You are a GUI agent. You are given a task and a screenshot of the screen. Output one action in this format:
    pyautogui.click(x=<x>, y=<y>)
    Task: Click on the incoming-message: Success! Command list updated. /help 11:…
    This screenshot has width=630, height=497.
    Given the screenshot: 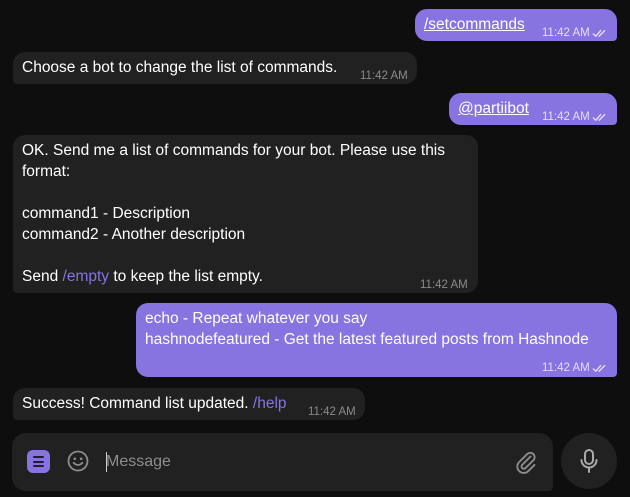 What is the action you would take?
    pyautogui.click(x=189, y=404)
    